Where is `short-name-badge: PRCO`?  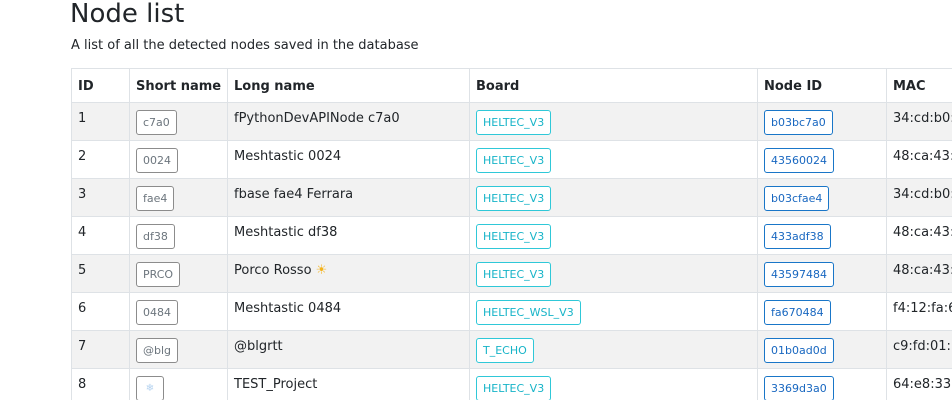 short-name-badge: PRCO is located at coordinates (158, 274).